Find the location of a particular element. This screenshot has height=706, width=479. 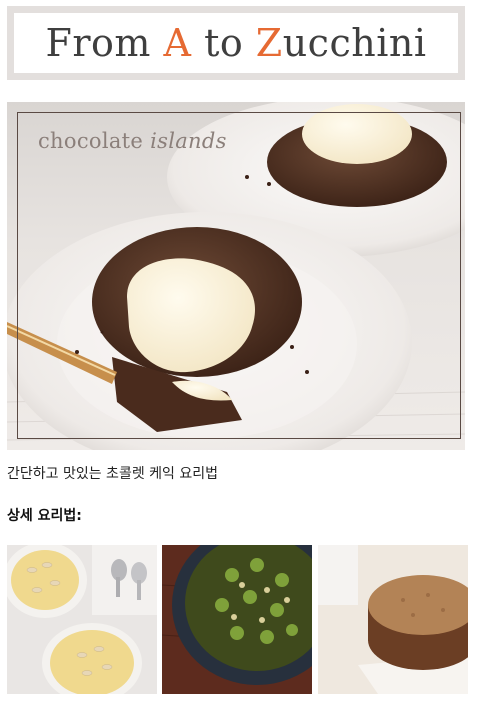

site-banner: From A to Zucchini is located at coordinates (236, 43).